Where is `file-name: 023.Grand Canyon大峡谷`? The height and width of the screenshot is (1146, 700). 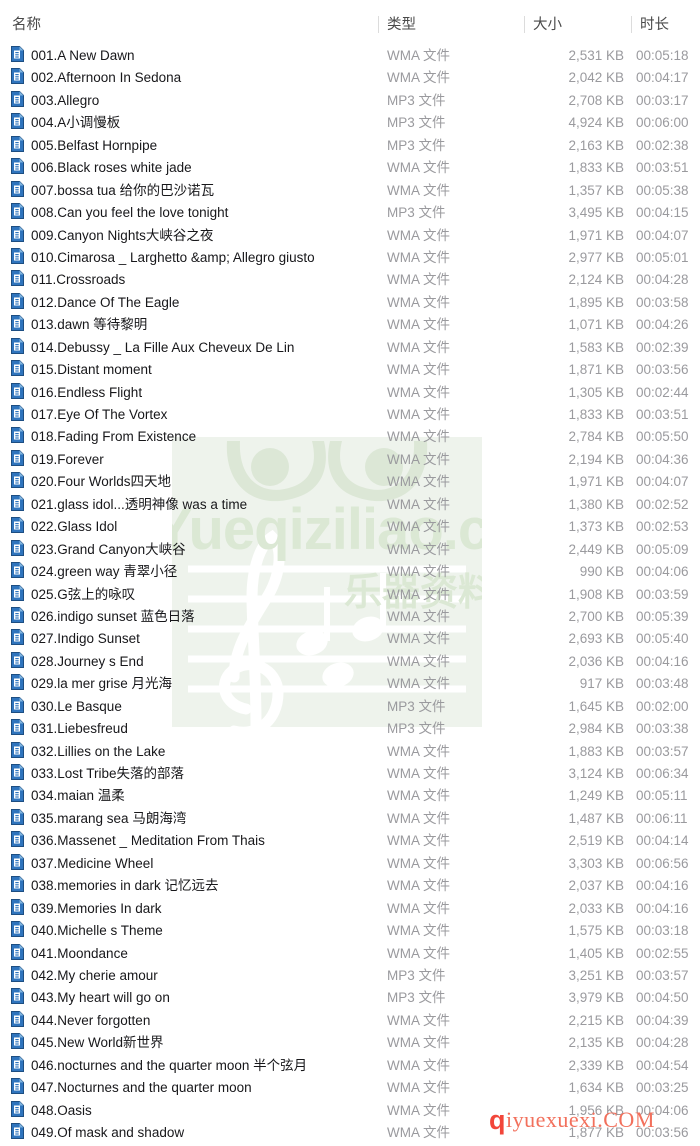
file-name: 023.Grand Canyon大峡谷 is located at coordinates (108, 550).